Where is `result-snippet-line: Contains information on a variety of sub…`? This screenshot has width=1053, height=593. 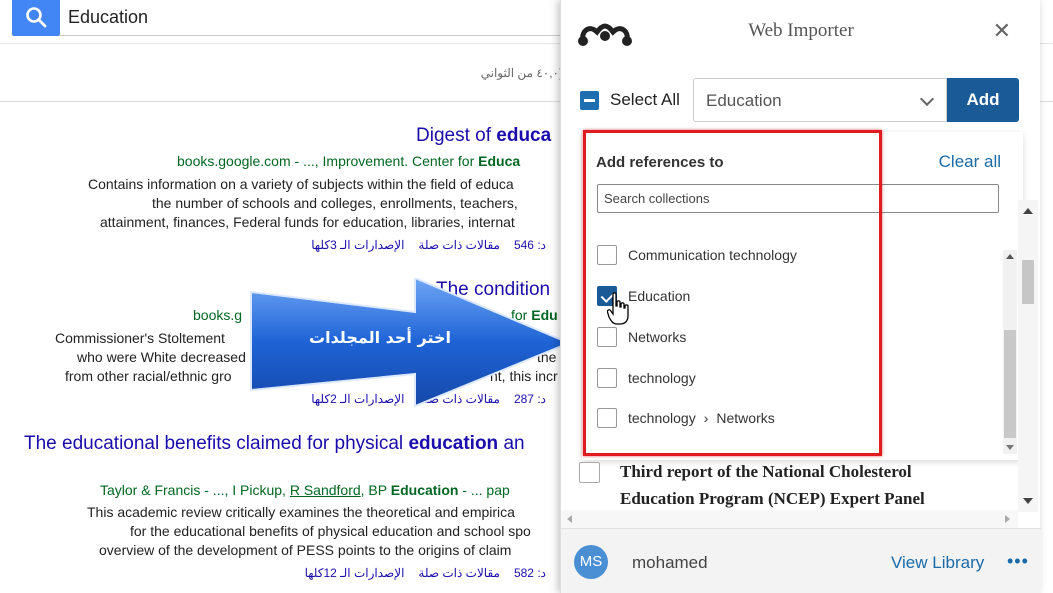
result-snippet-line: Contains information on a variety of sub… is located at coordinates (301, 184).